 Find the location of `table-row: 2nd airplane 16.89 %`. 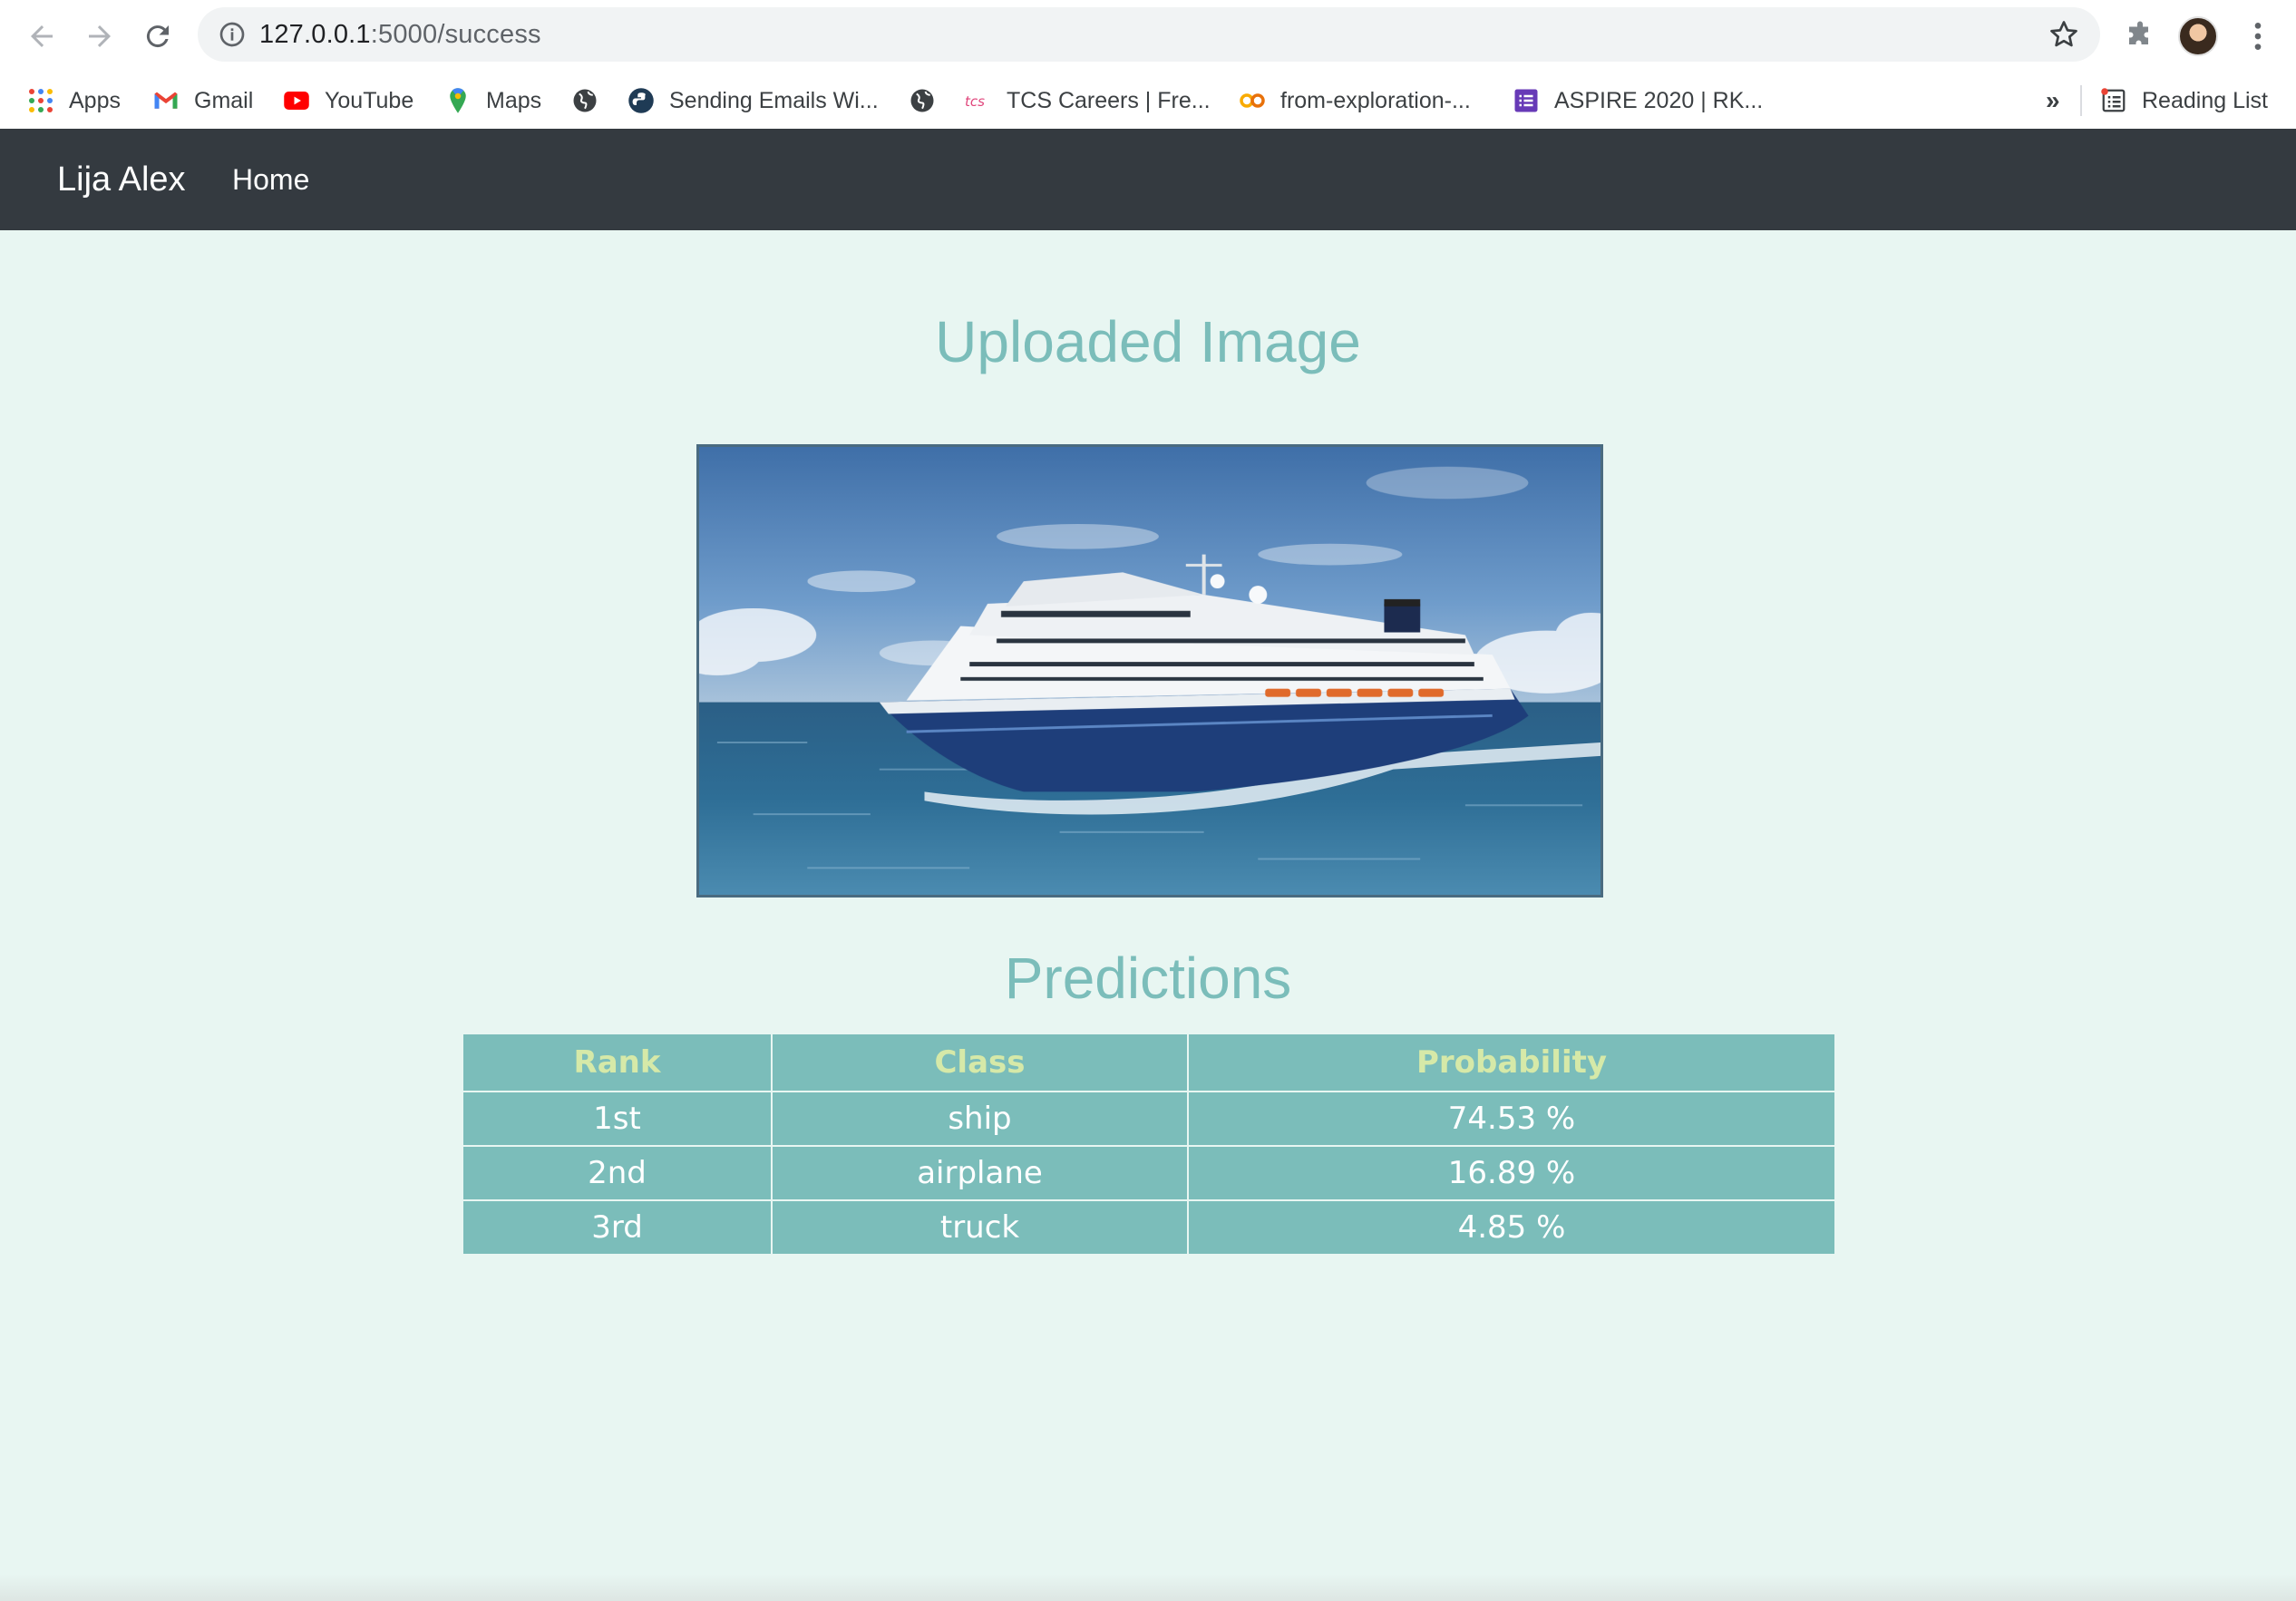

table-row: 2nd airplane 16.89 % is located at coordinates (1149, 1173).